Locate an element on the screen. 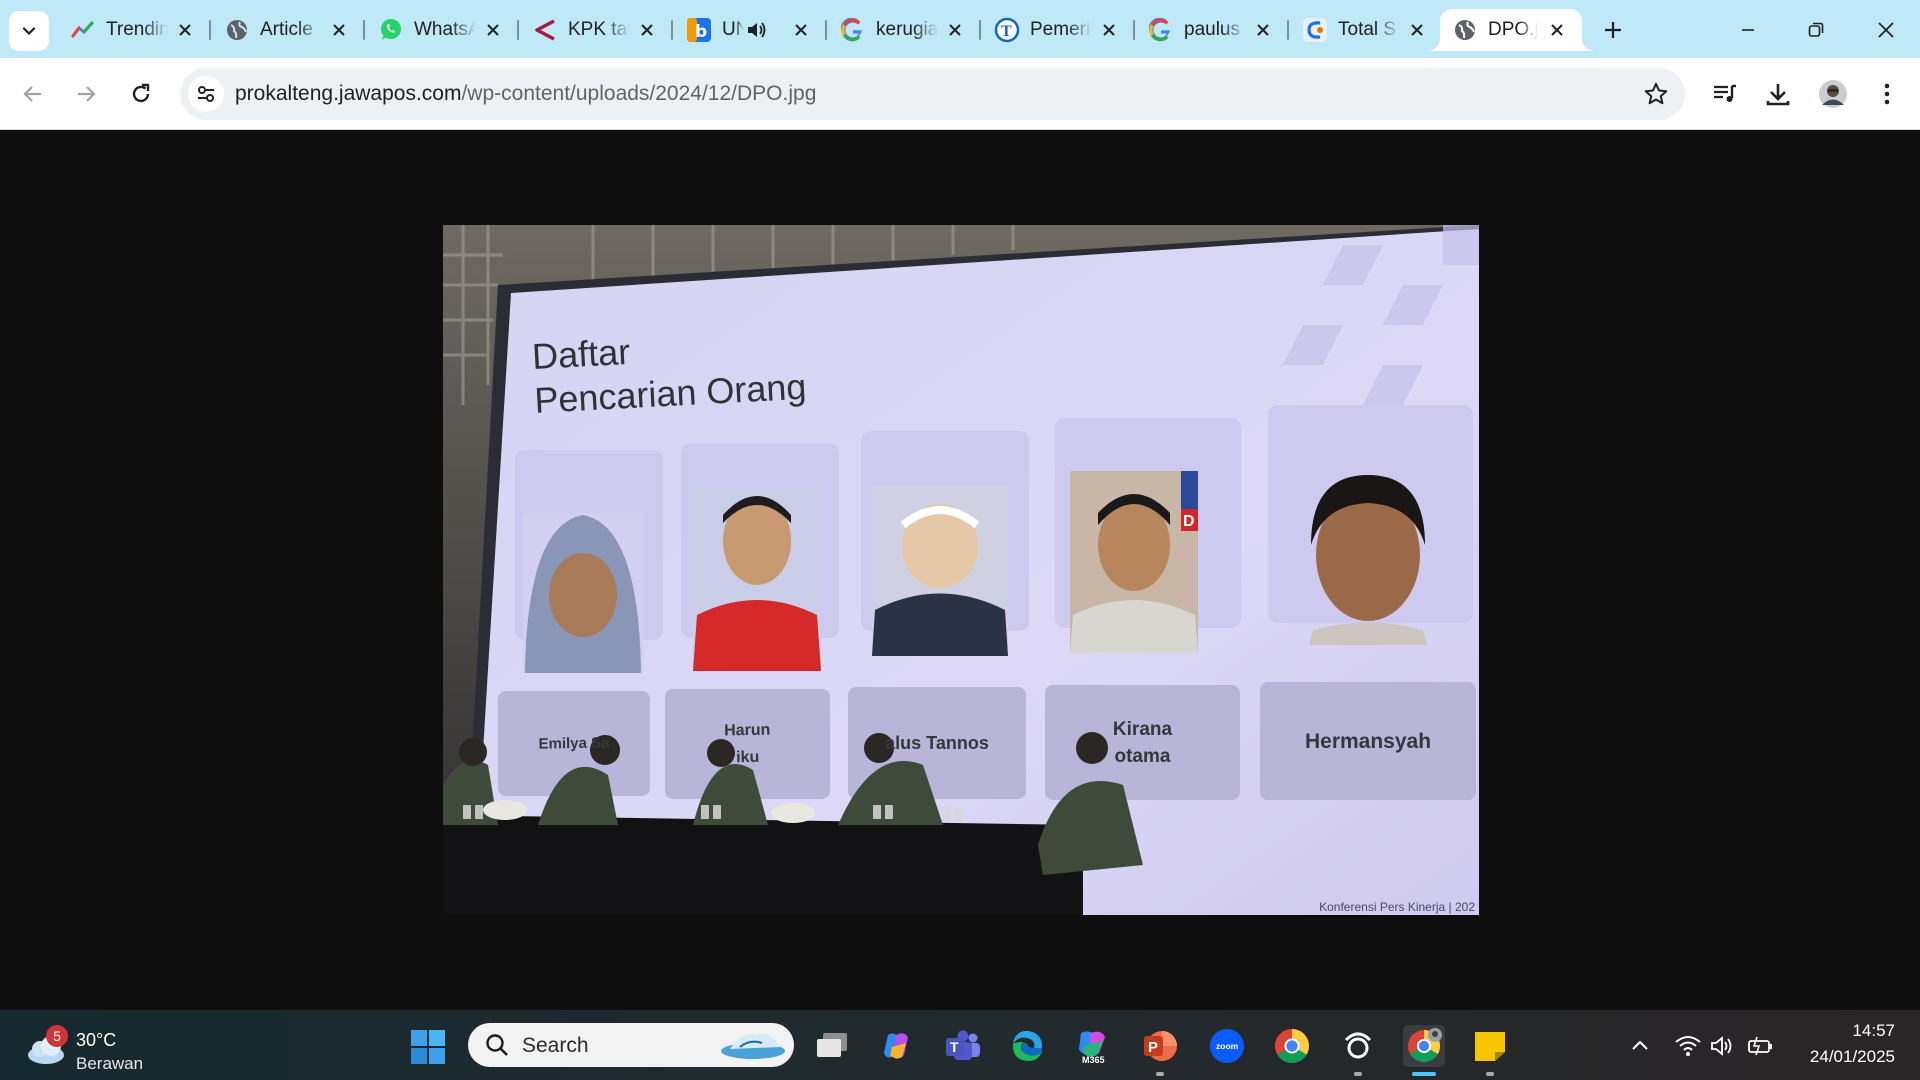 This screenshot has width=1920, height=1080. tab-paulus: paulus is located at coordinates (1212, 30).